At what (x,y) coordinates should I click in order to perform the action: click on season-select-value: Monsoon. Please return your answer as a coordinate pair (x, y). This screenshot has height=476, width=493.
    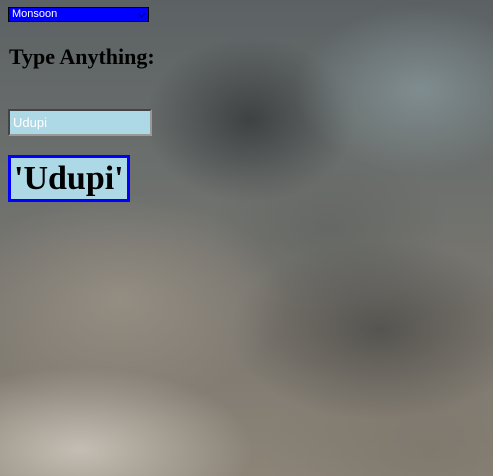
    Looking at the image, I should click on (35, 14).